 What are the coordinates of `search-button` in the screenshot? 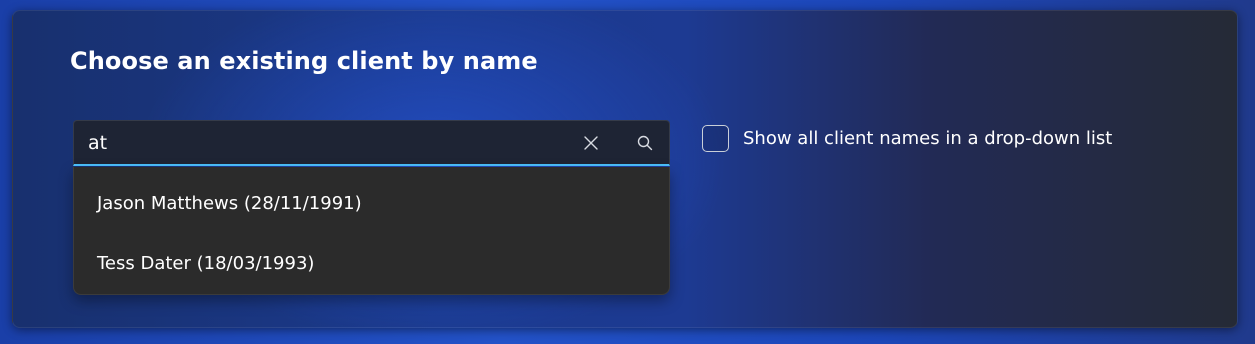 It's located at (645, 143).